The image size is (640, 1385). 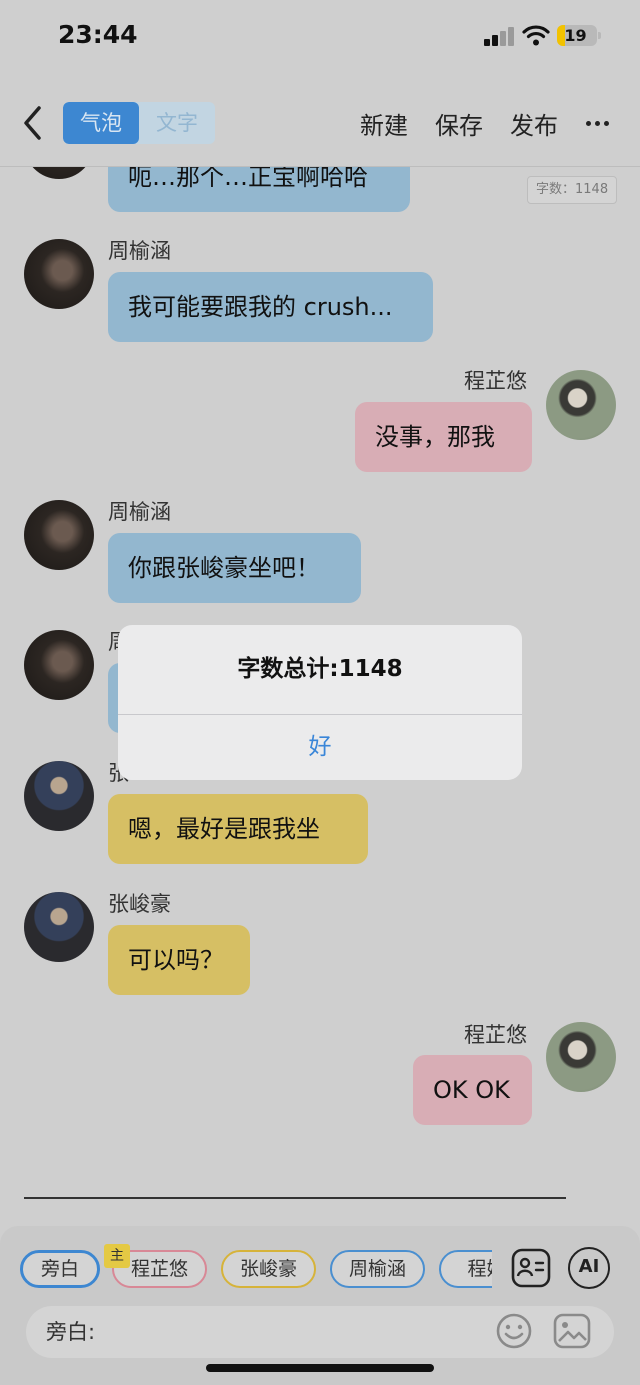 What do you see at coordinates (320, 702) in the screenshot?
I see `word-count-dialog: 字数总计:1148 好` at bounding box center [320, 702].